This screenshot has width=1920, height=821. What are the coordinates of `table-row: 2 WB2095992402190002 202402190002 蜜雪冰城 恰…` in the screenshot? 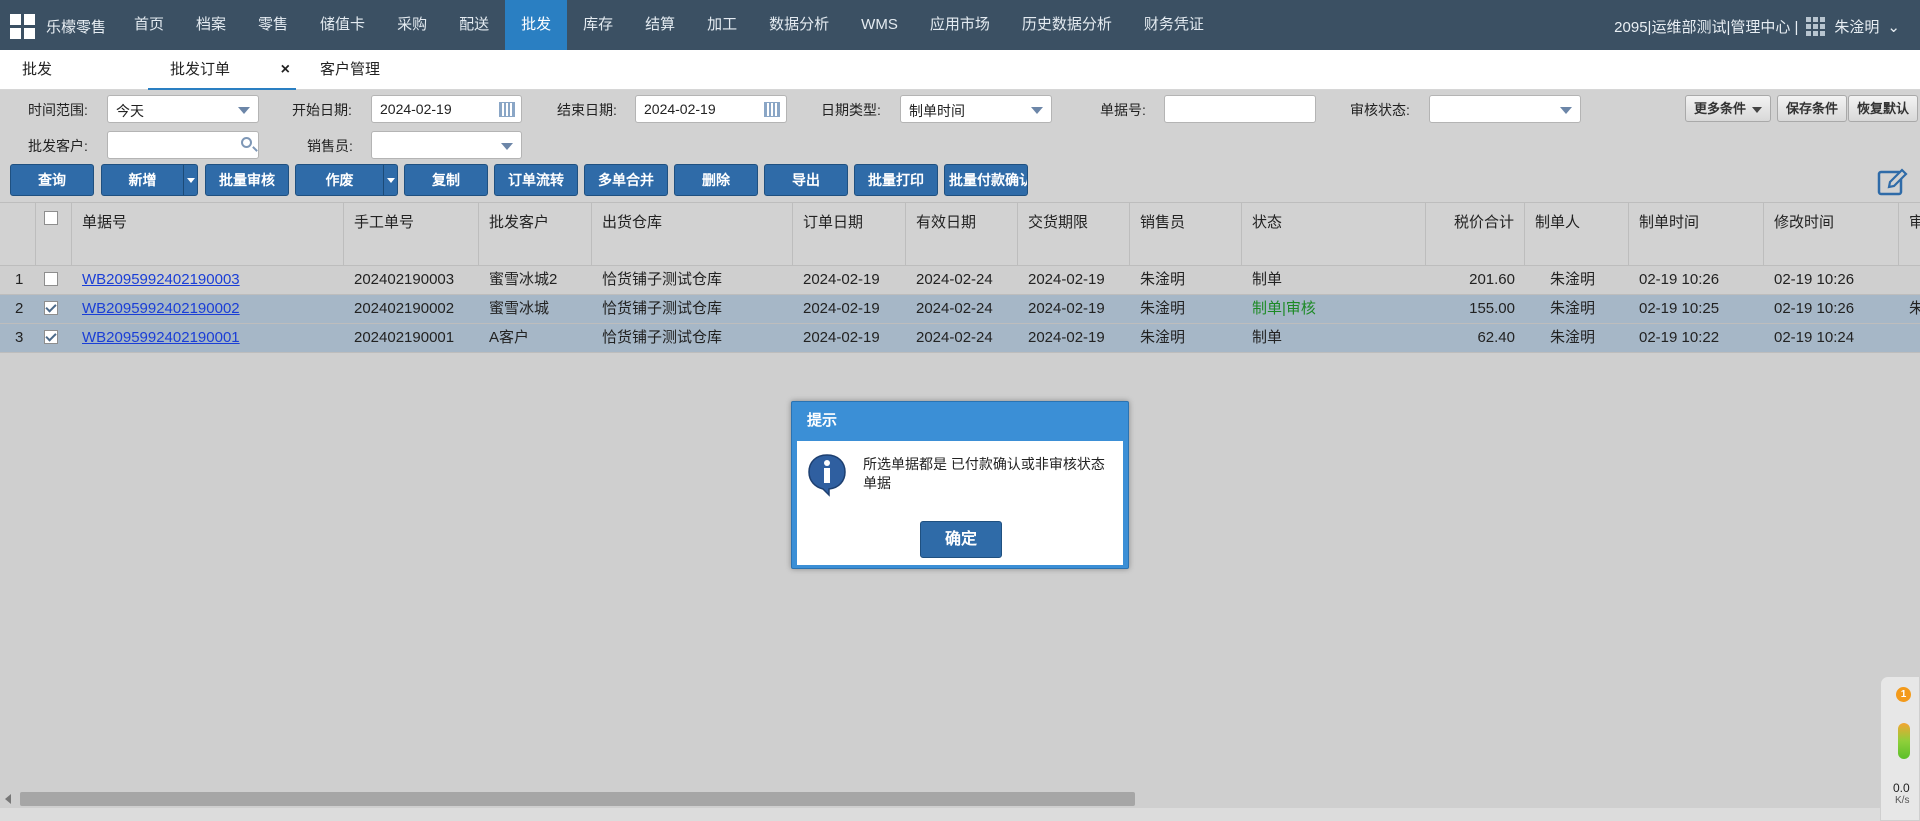 It's located at (960, 309).